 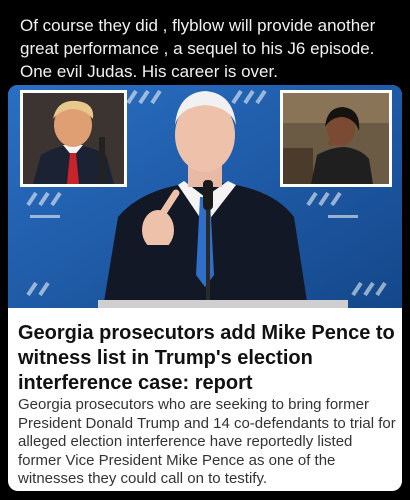 I want to click on fani-willis-photo, so click(x=336, y=138).